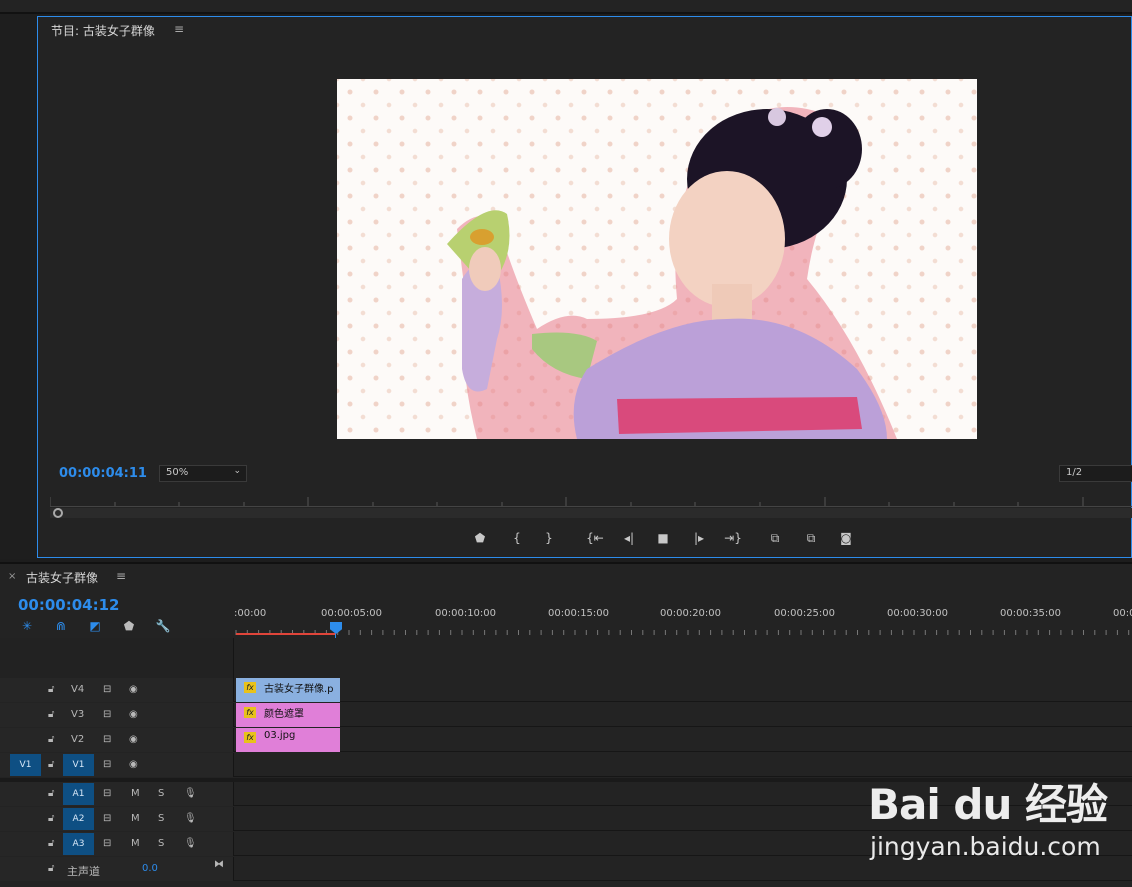 The width and height of the screenshot is (1132, 887). What do you see at coordinates (1031, 613) in the screenshot?
I see `ruler-label: 00:00:35:00` at bounding box center [1031, 613].